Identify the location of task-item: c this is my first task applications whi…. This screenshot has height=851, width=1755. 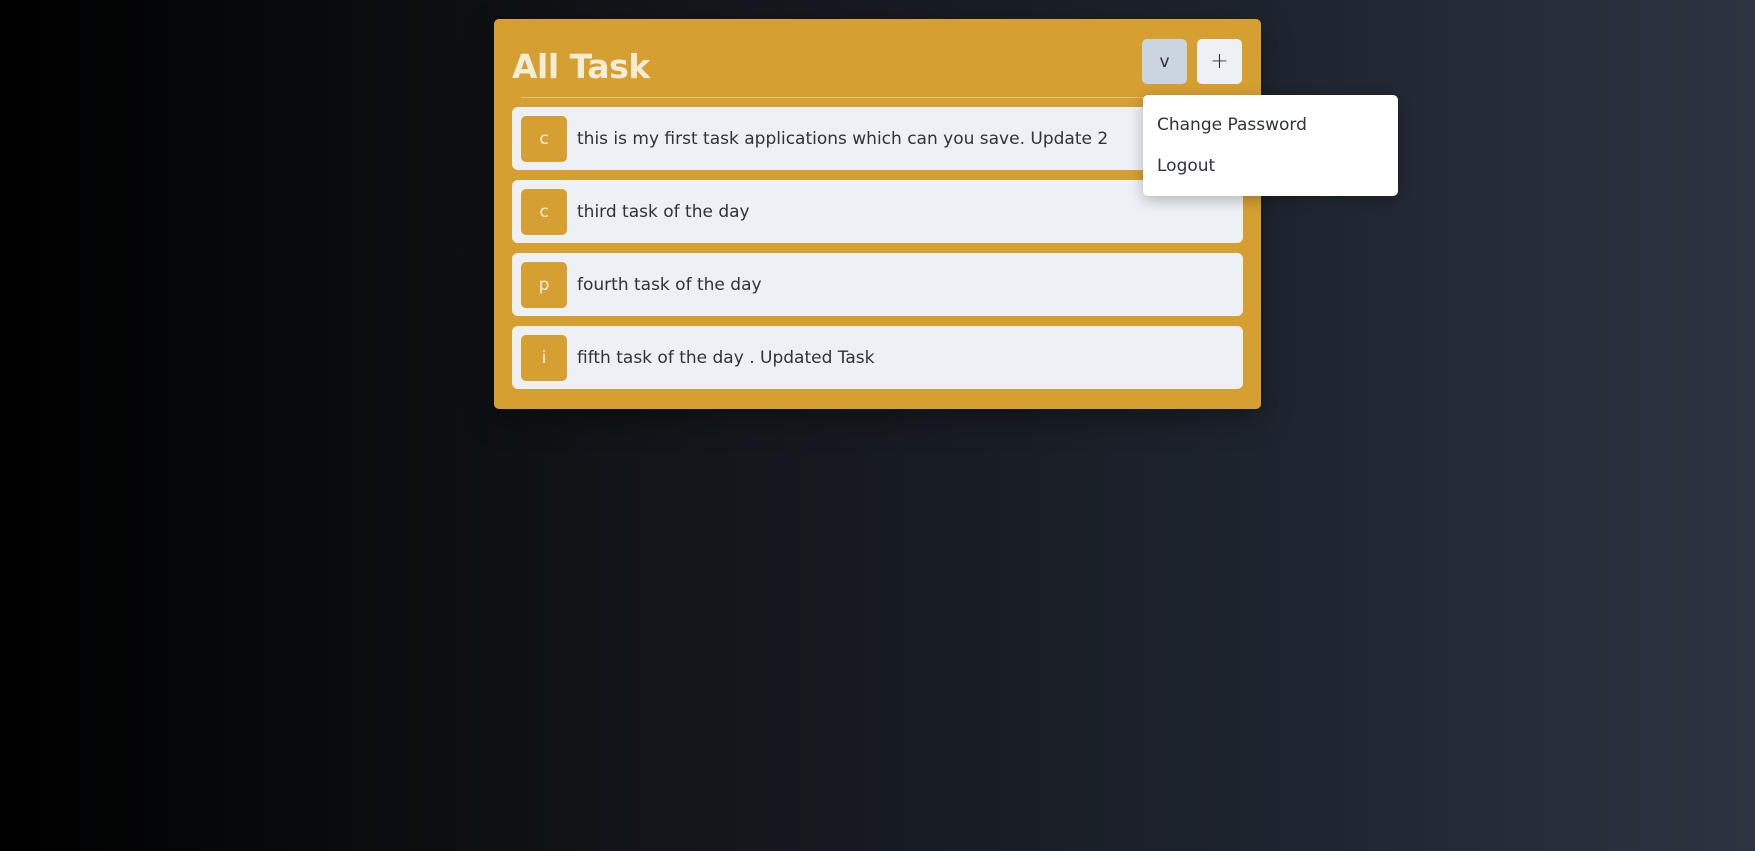
(877, 138).